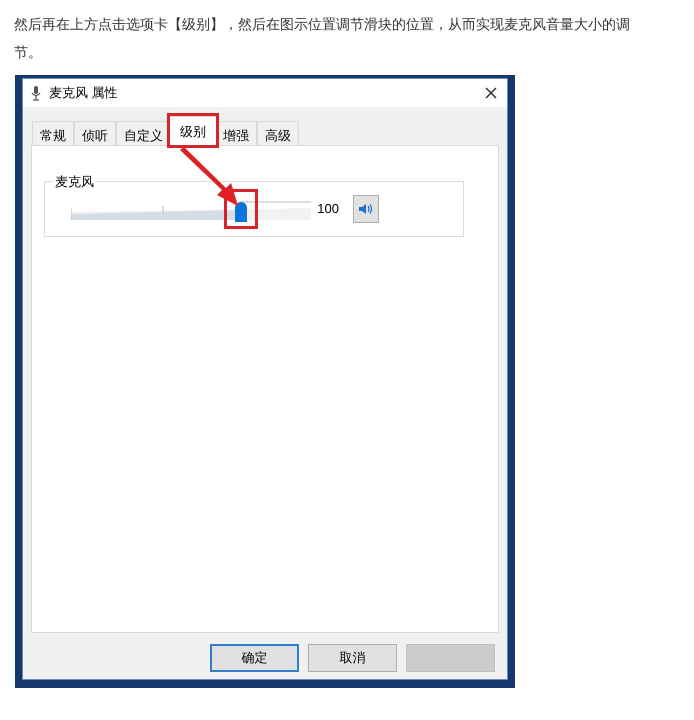  I want to click on window-title: 麦克风 属性, so click(83, 93).